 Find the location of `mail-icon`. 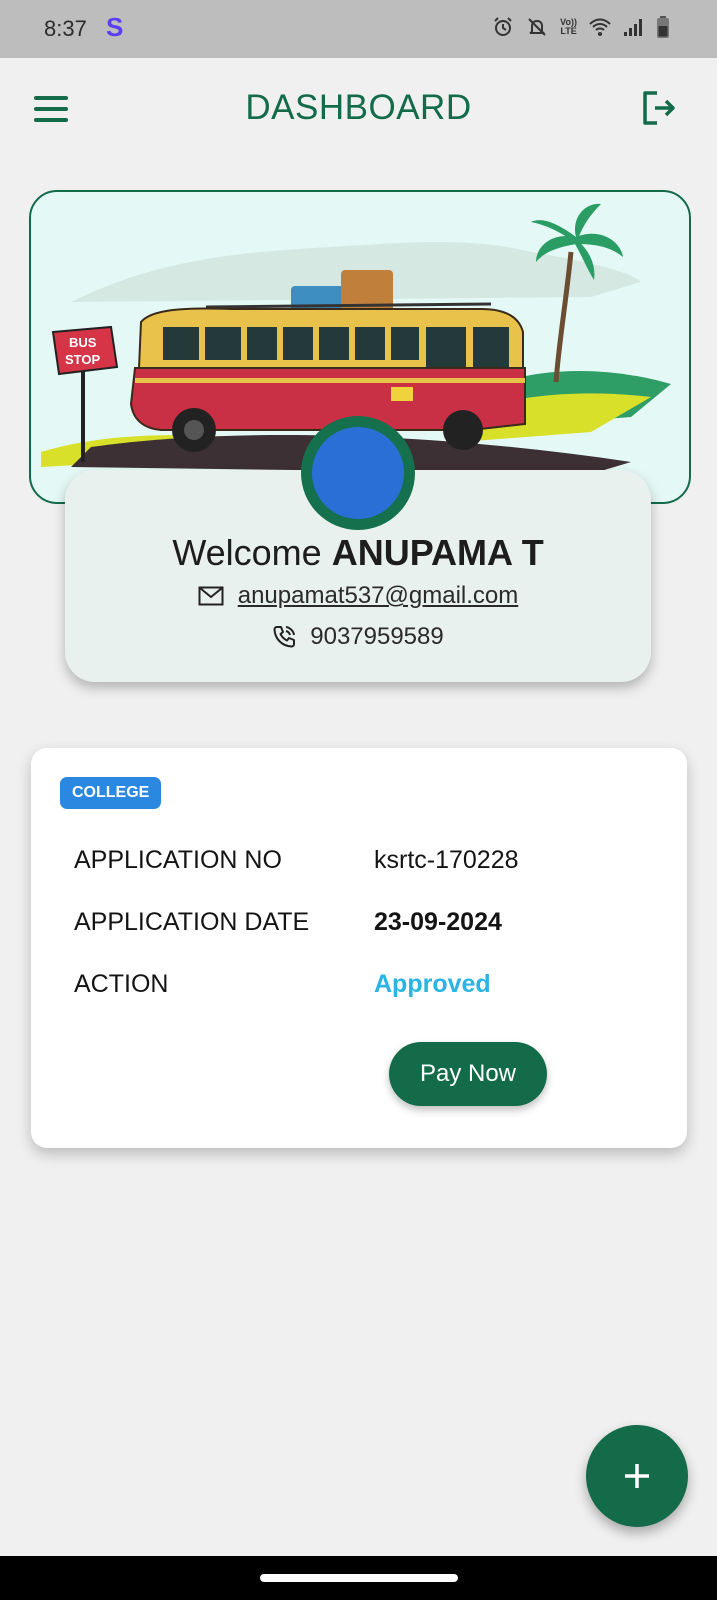

mail-icon is located at coordinates (211, 596).